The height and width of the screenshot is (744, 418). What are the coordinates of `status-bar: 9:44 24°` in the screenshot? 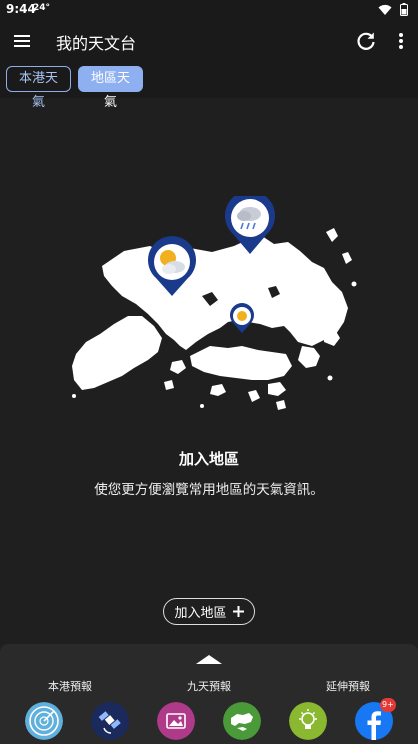 It's located at (209, 10).